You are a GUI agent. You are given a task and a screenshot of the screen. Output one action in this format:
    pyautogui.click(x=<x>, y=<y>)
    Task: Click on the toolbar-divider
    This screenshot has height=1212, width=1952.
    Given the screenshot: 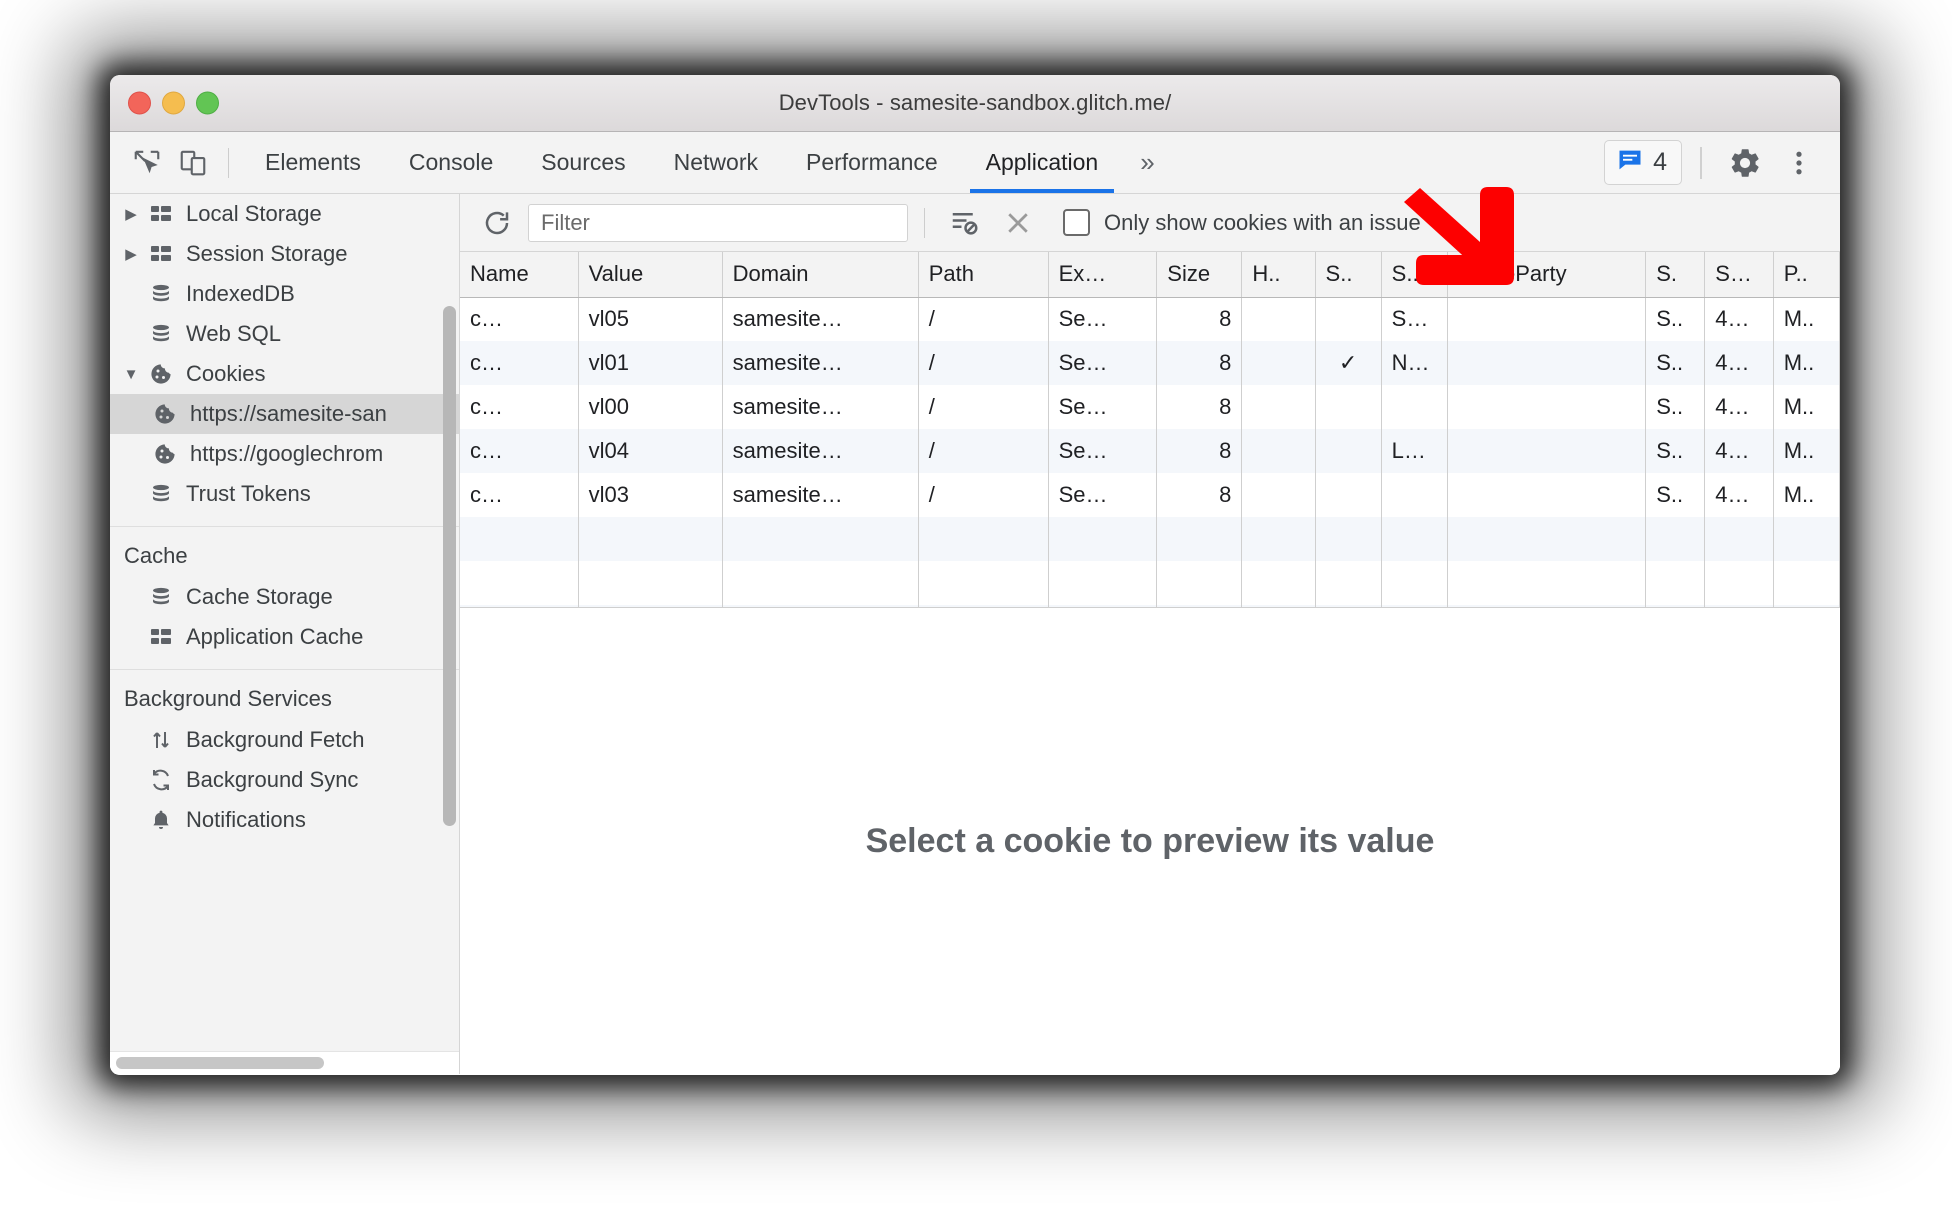 What is the action you would take?
    pyautogui.click(x=924, y=222)
    